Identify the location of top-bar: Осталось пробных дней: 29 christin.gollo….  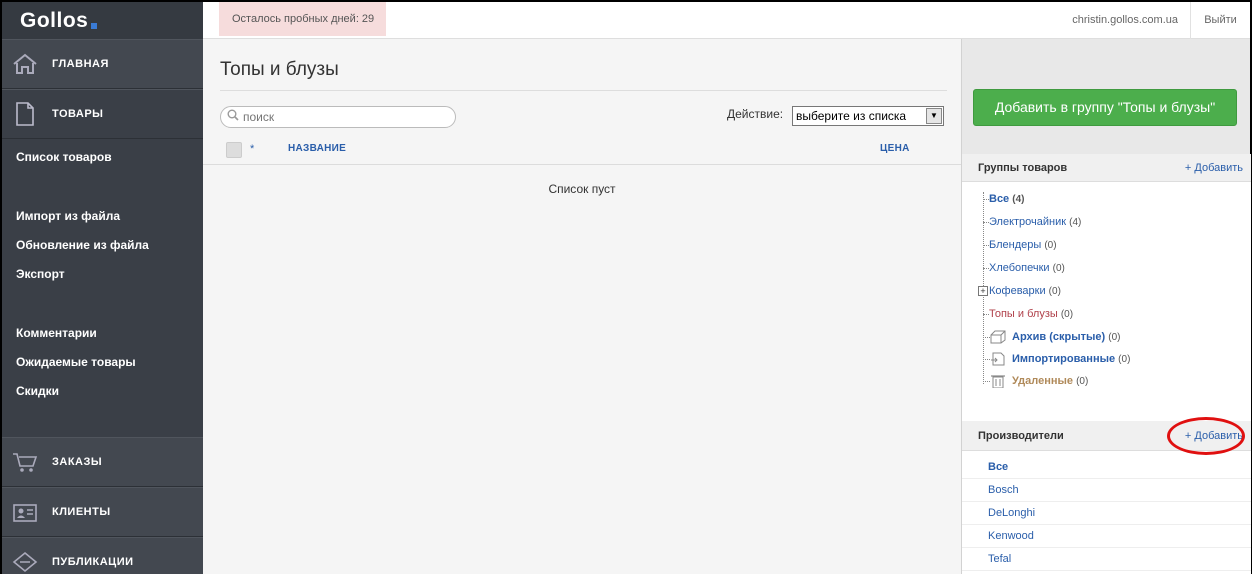
(726, 20).